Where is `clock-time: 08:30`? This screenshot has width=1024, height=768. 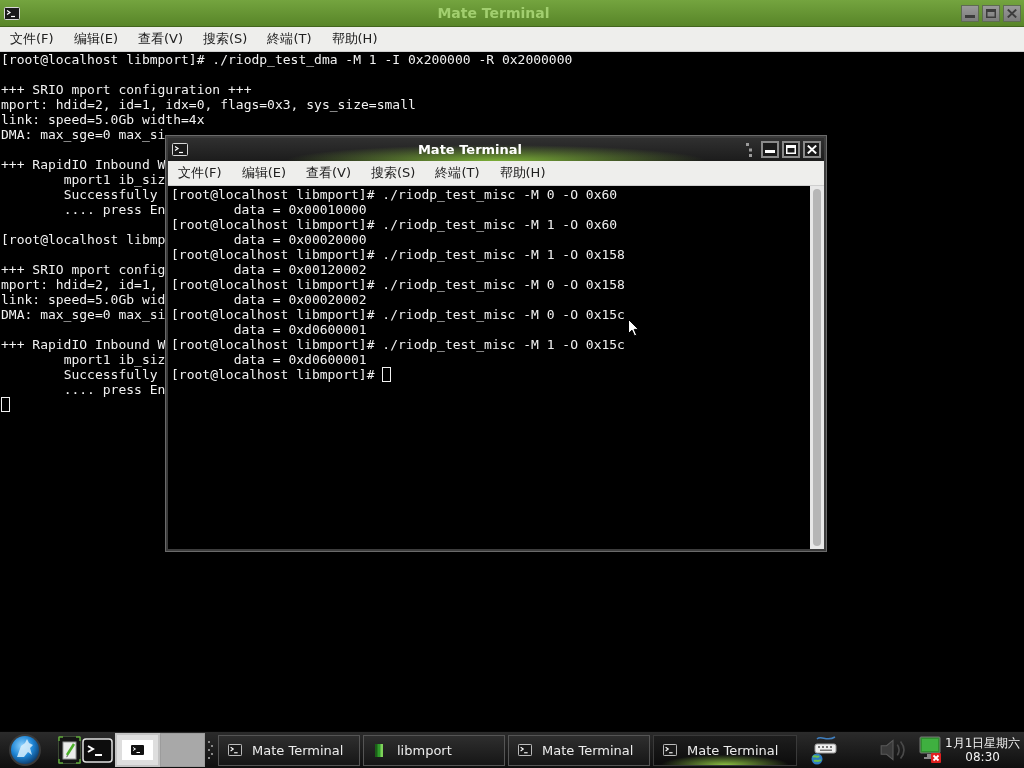 clock-time: 08:30 is located at coordinates (982, 757).